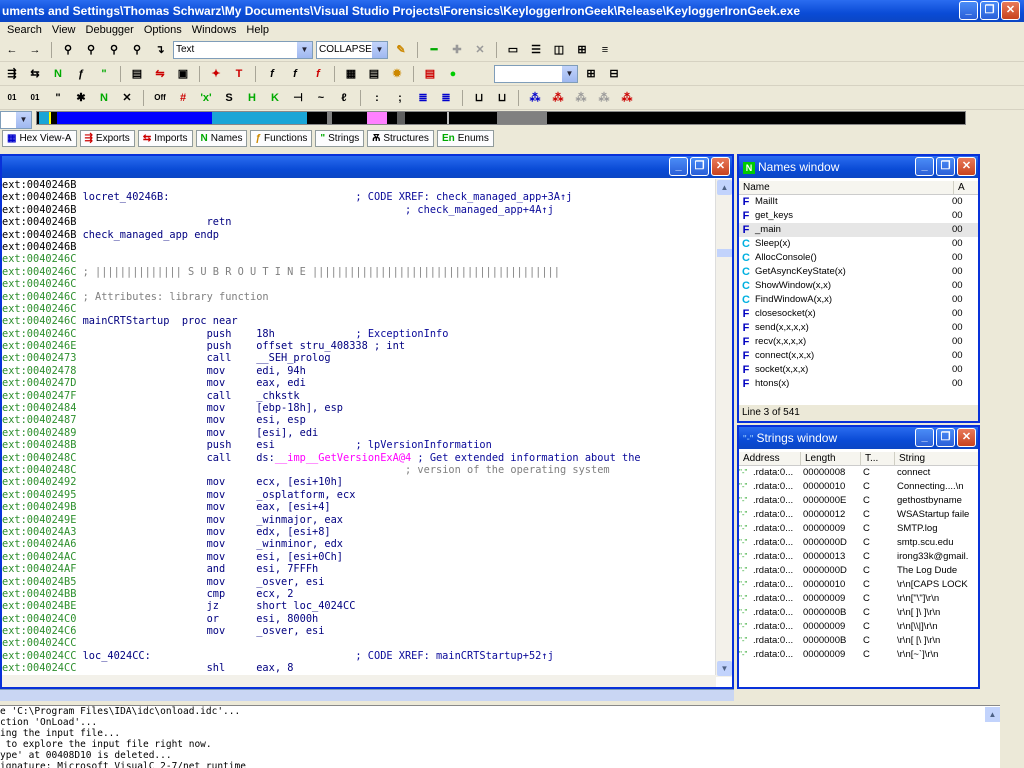  I want to click on col-string: String, so click(935, 458).